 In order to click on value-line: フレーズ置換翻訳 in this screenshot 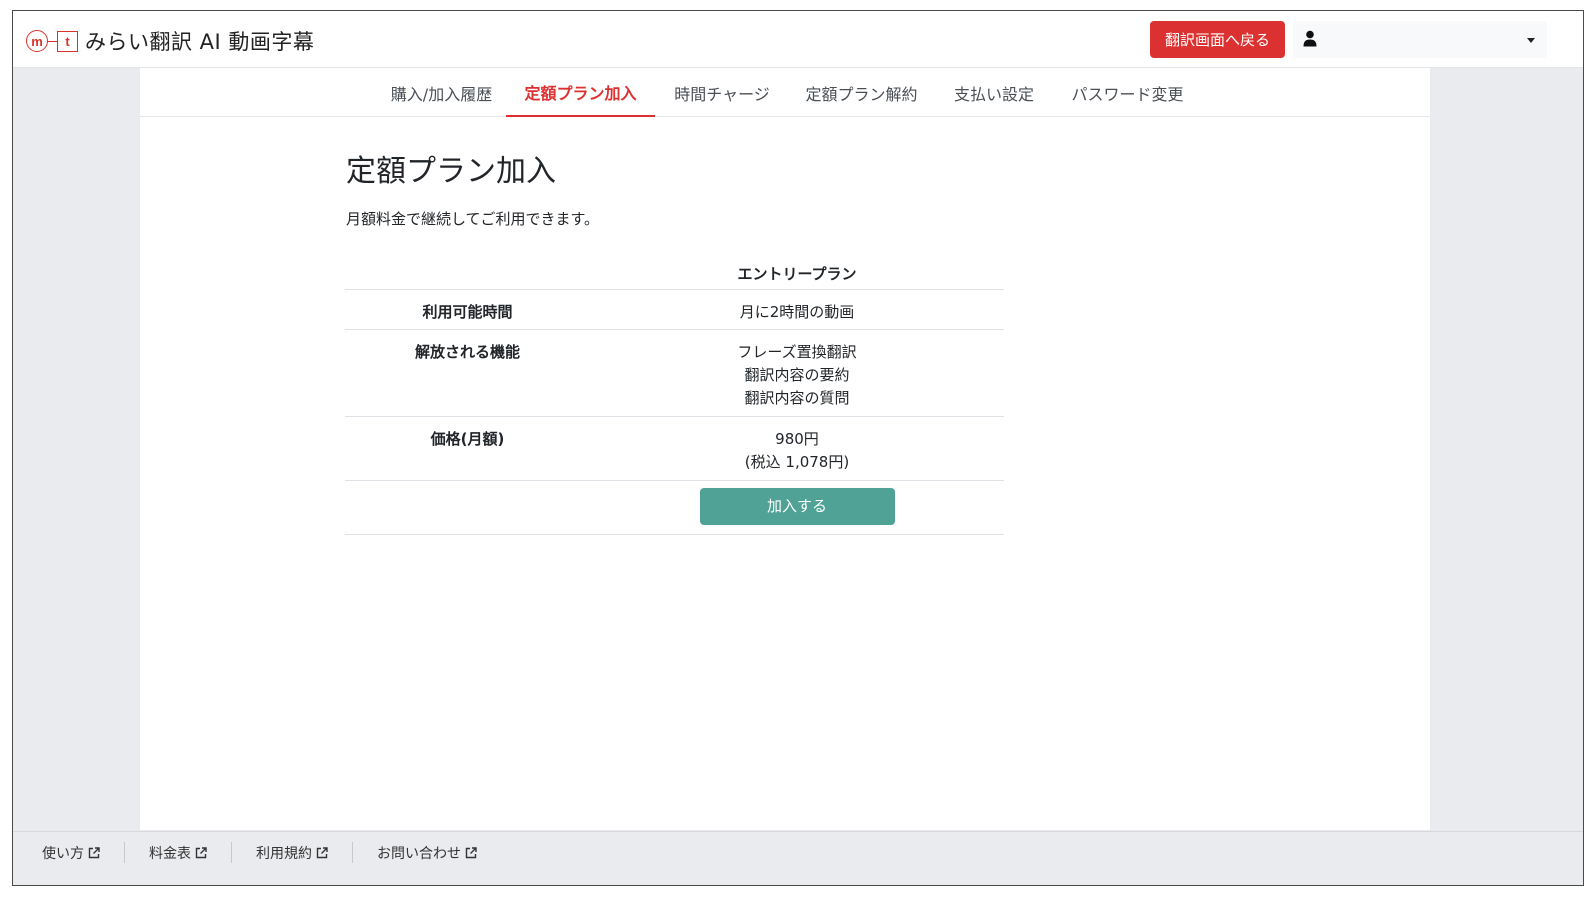, I will do `click(797, 352)`.